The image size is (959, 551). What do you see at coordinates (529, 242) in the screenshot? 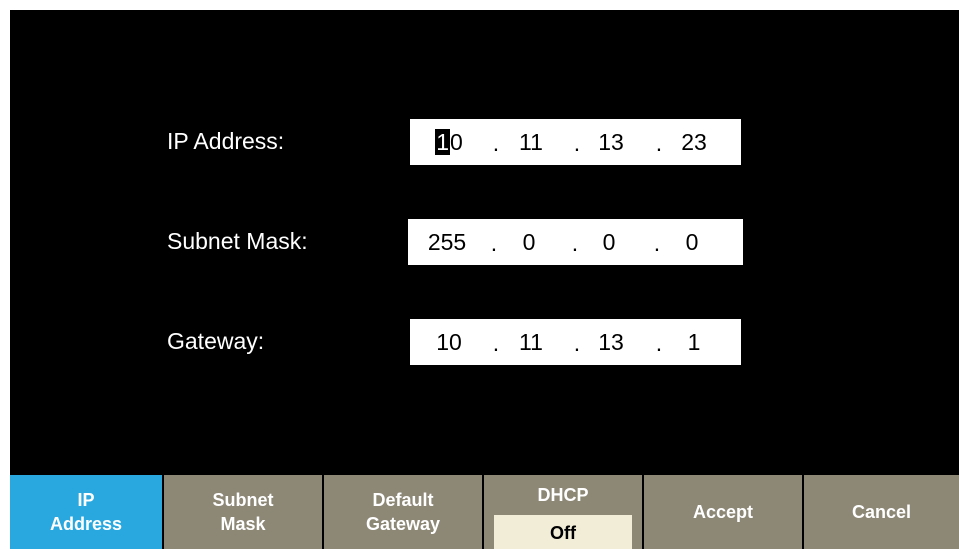
I see `mask-octet-2: 0` at bounding box center [529, 242].